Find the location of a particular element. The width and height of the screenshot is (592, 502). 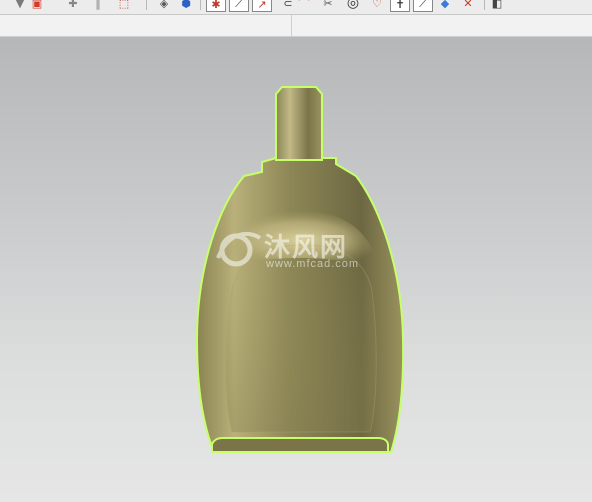

document-tab-strip is located at coordinates (296, 26).